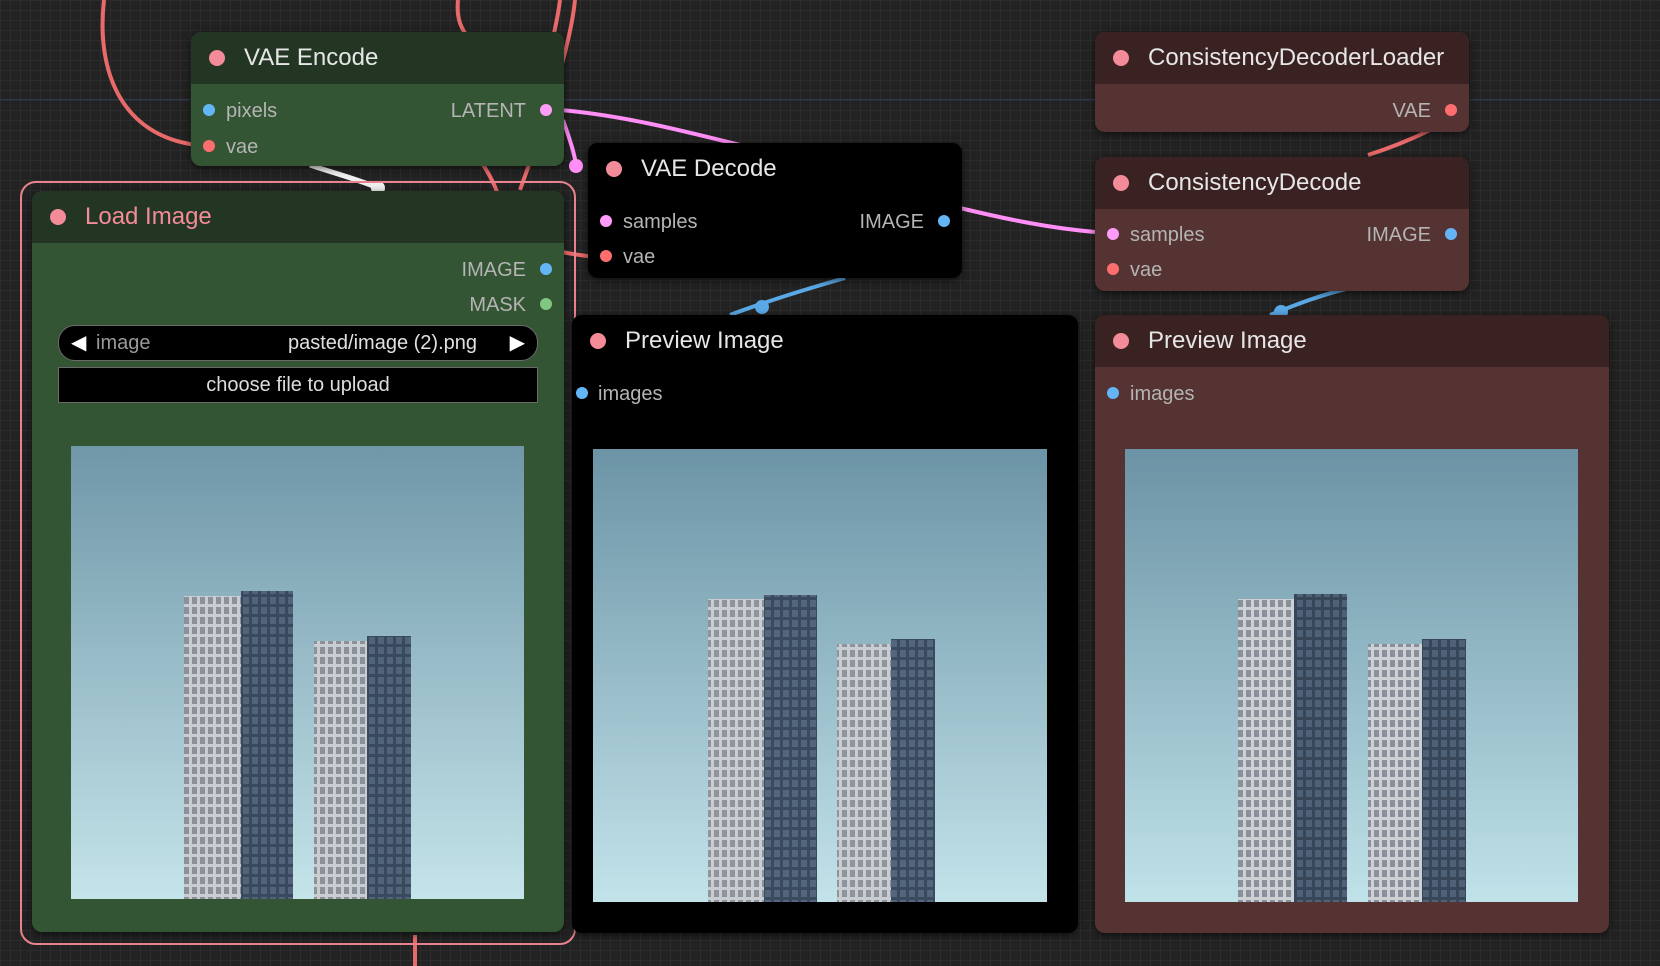 Image resolution: width=1660 pixels, height=966 pixels. What do you see at coordinates (1282, 224) in the screenshot?
I see `consistency-decode-node: ConsistencyDecode samples vae IMAGE` at bounding box center [1282, 224].